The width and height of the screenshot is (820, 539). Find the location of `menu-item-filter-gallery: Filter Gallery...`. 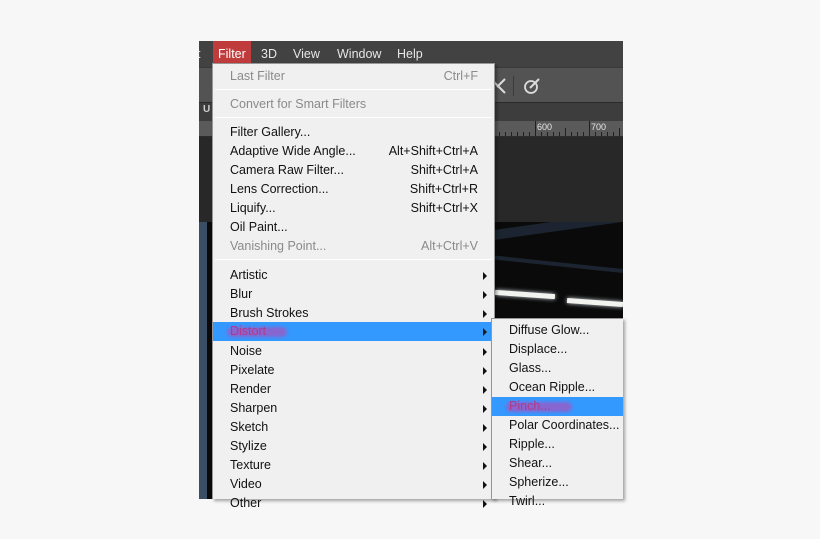

menu-item-filter-gallery: Filter Gallery... is located at coordinates (353, 132).